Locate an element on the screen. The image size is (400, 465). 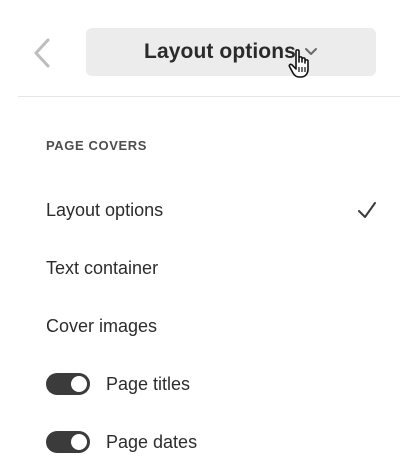
toggle-label: Page titles is located at coordinates (148, 383).